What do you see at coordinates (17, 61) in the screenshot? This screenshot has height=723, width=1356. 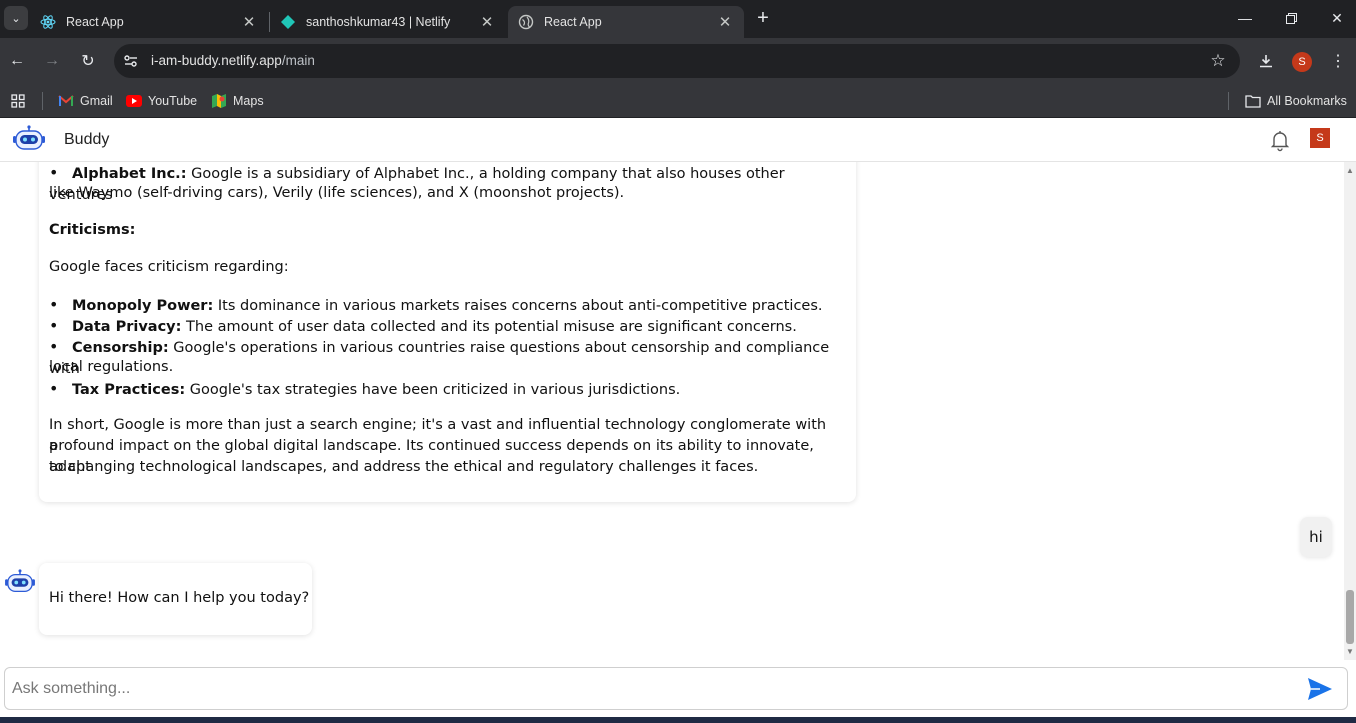 I see `back-arrow-icon: ←` at bounding box center [17, 61].